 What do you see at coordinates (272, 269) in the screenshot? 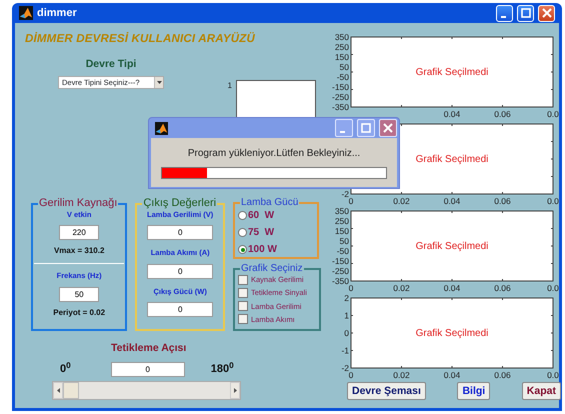
I see `panel-title: Grafik Seçiniz` at bounding box center [272, 269].